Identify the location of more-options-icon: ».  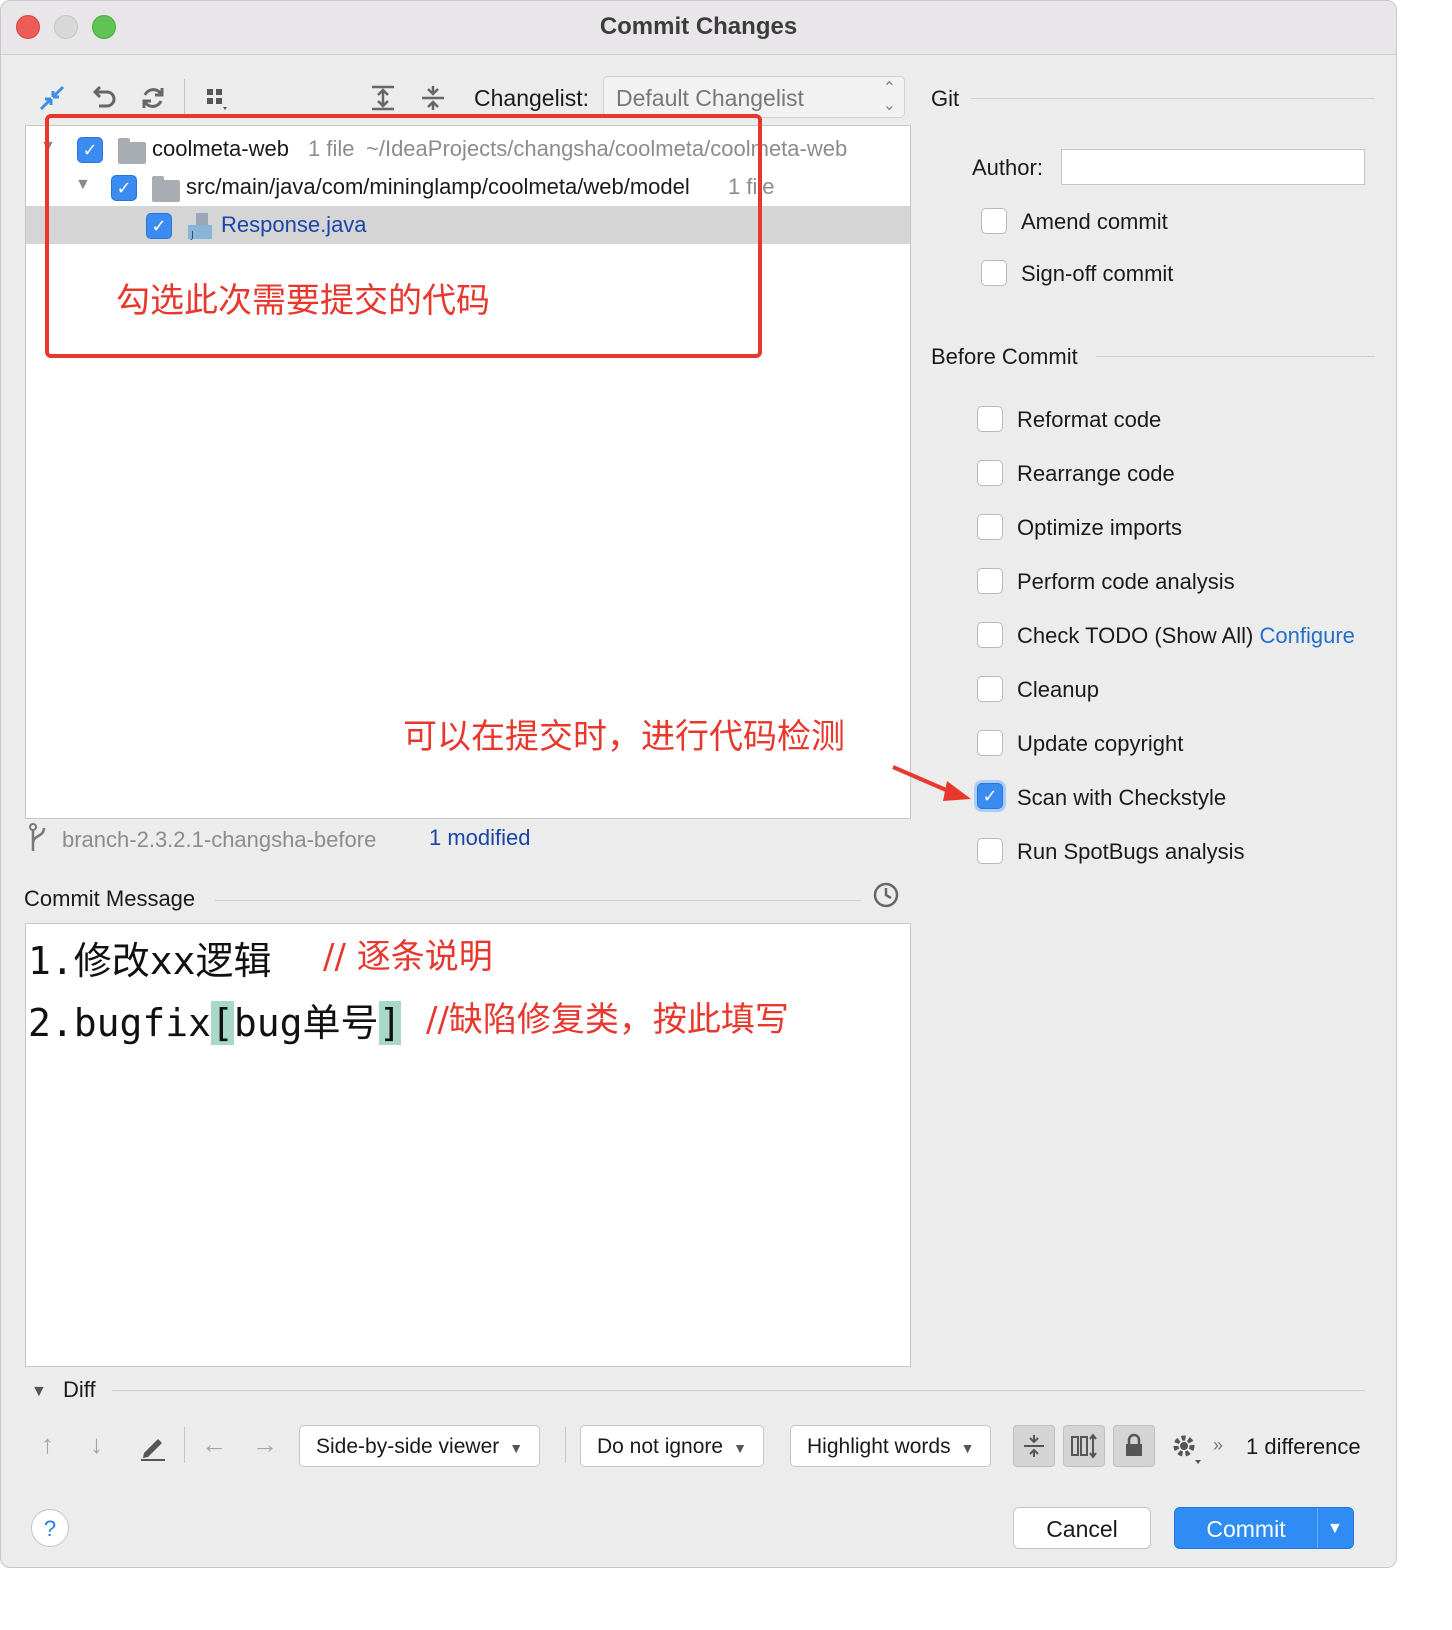
(1218, 1445).